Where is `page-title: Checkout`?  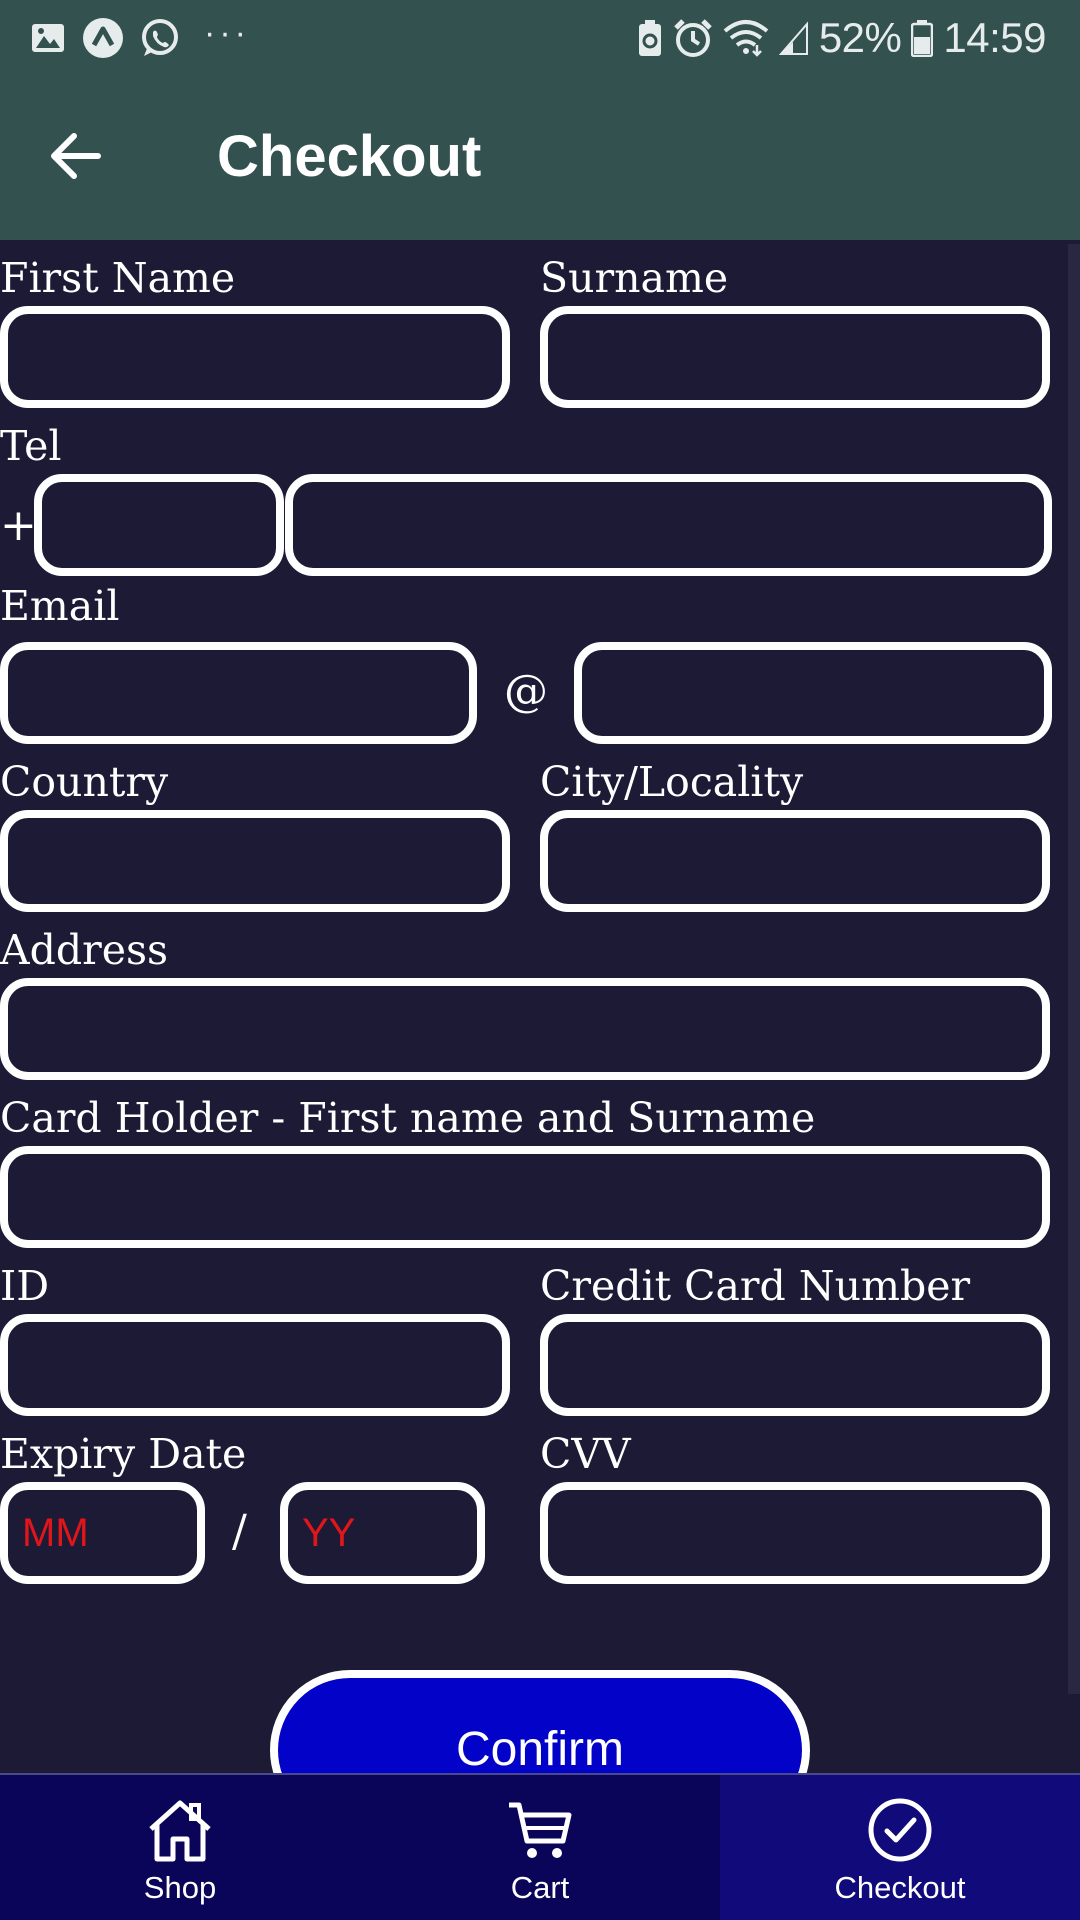 page-title: Checkout is located at coordinates (349, 156).